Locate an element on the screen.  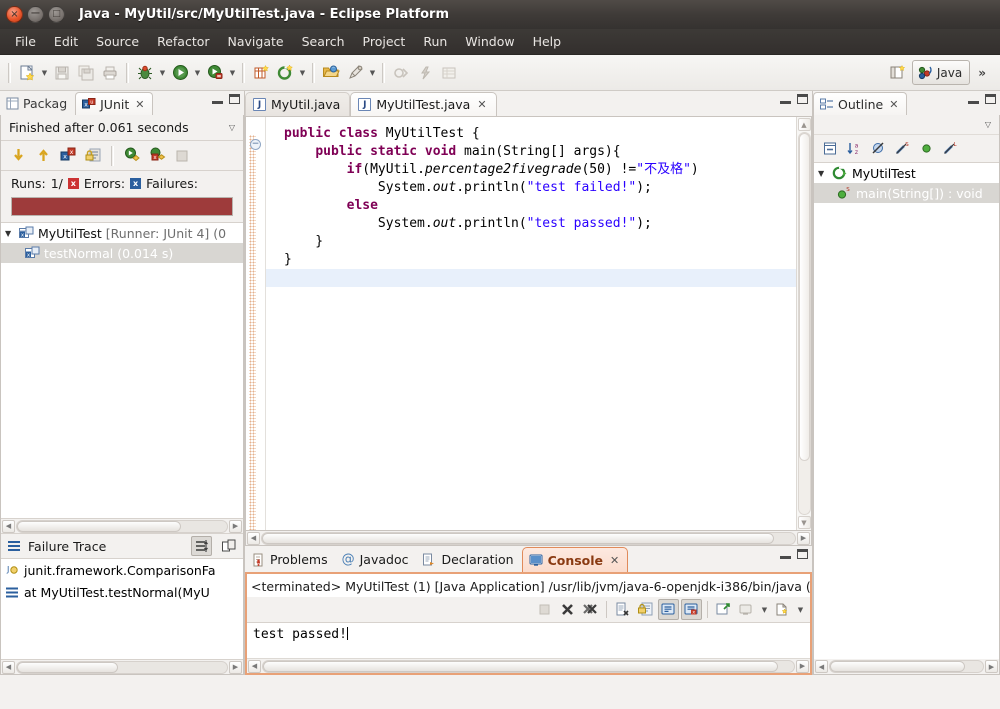
outline-hscroll-right-arrow: ▶ is located at coordinates (991, 666).